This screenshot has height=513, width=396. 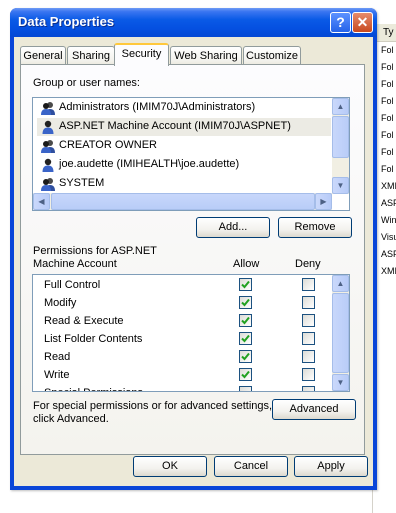 I want to click on apply-button: Apply, so click(x=331, y=466).